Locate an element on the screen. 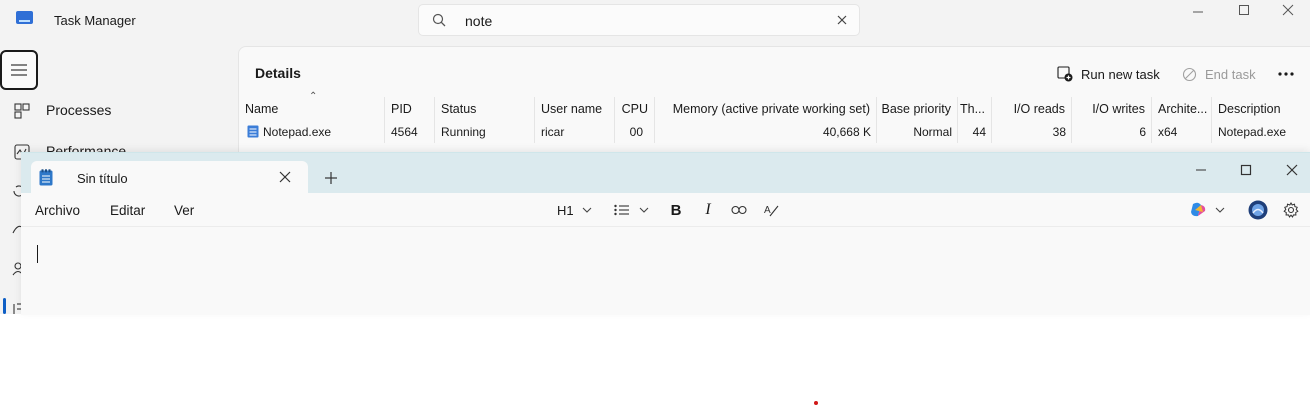 The image size is (1310, 406). nav-item-processes: Processes is located at coordinates (118, 111).